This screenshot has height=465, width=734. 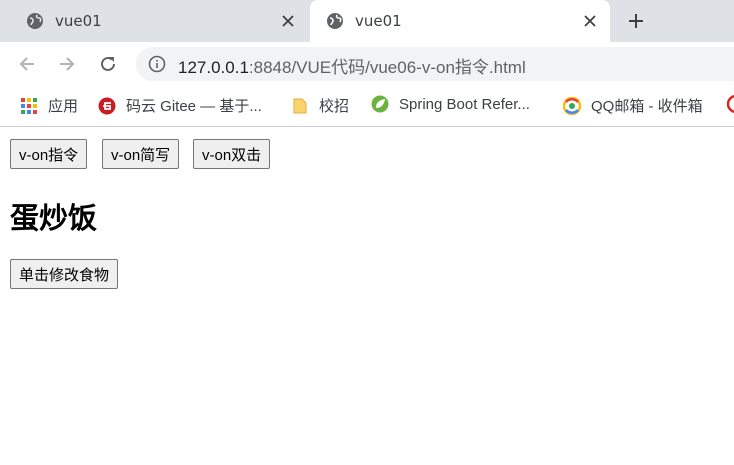 I want to click on new-tab-button, so click(x=636, y=21).